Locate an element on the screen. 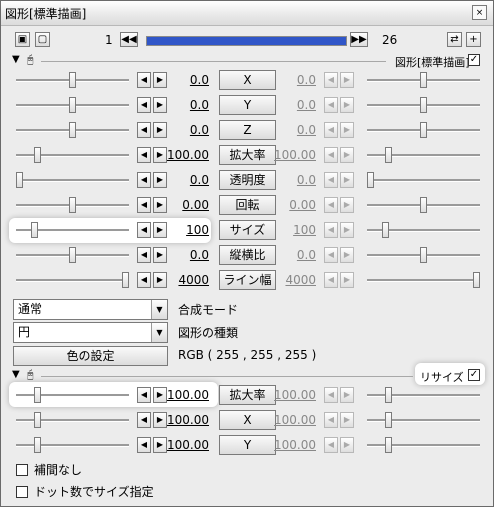  add-icon: + is located at coordinates (473, 39).